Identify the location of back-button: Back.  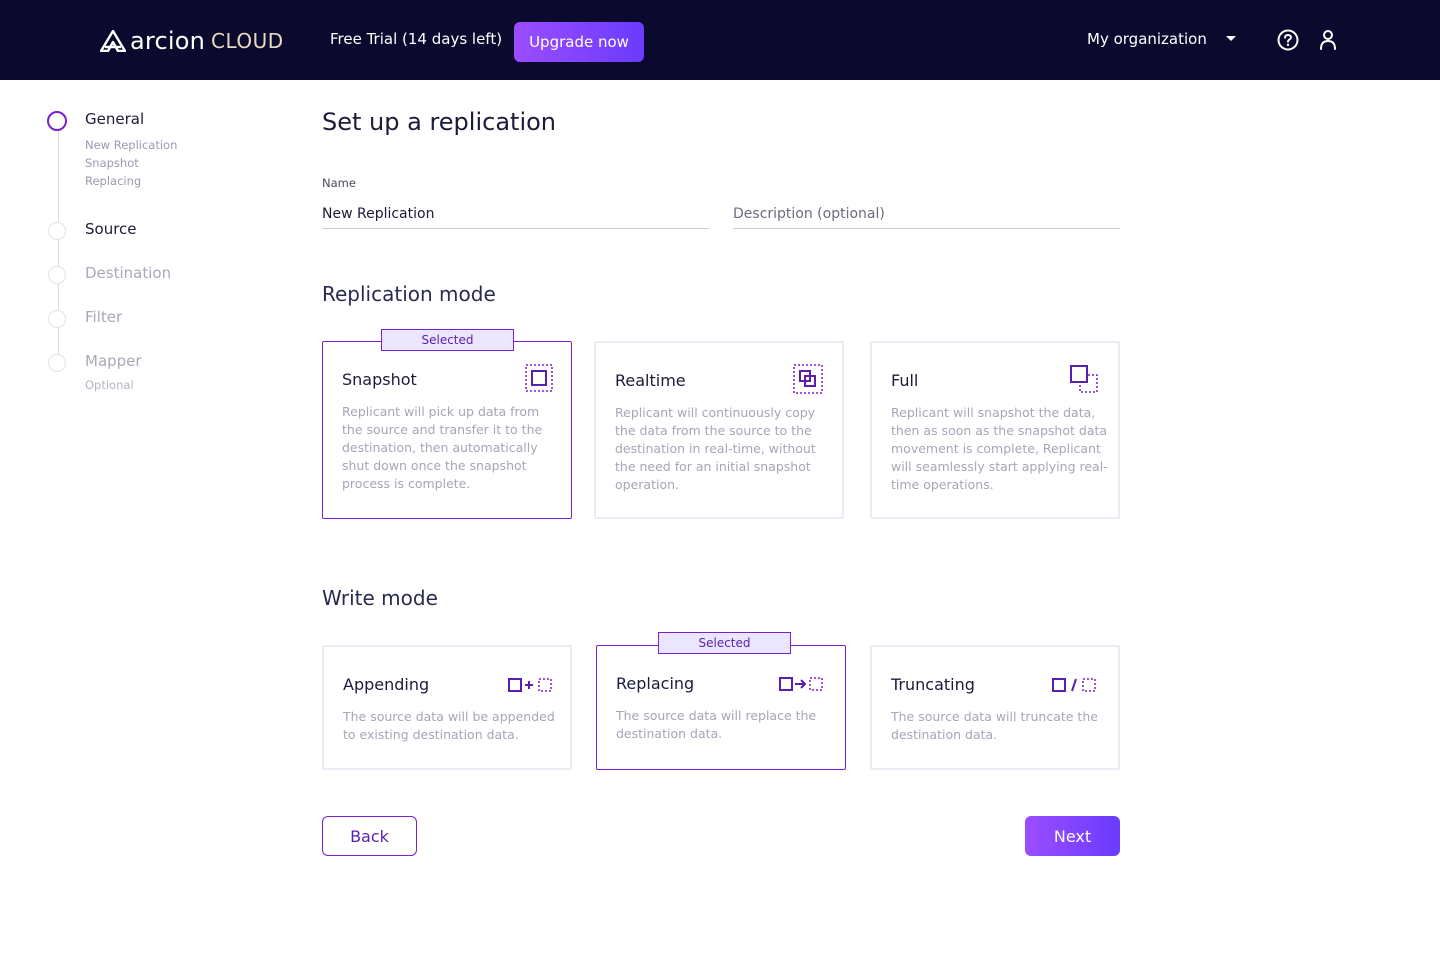
(369, 836).